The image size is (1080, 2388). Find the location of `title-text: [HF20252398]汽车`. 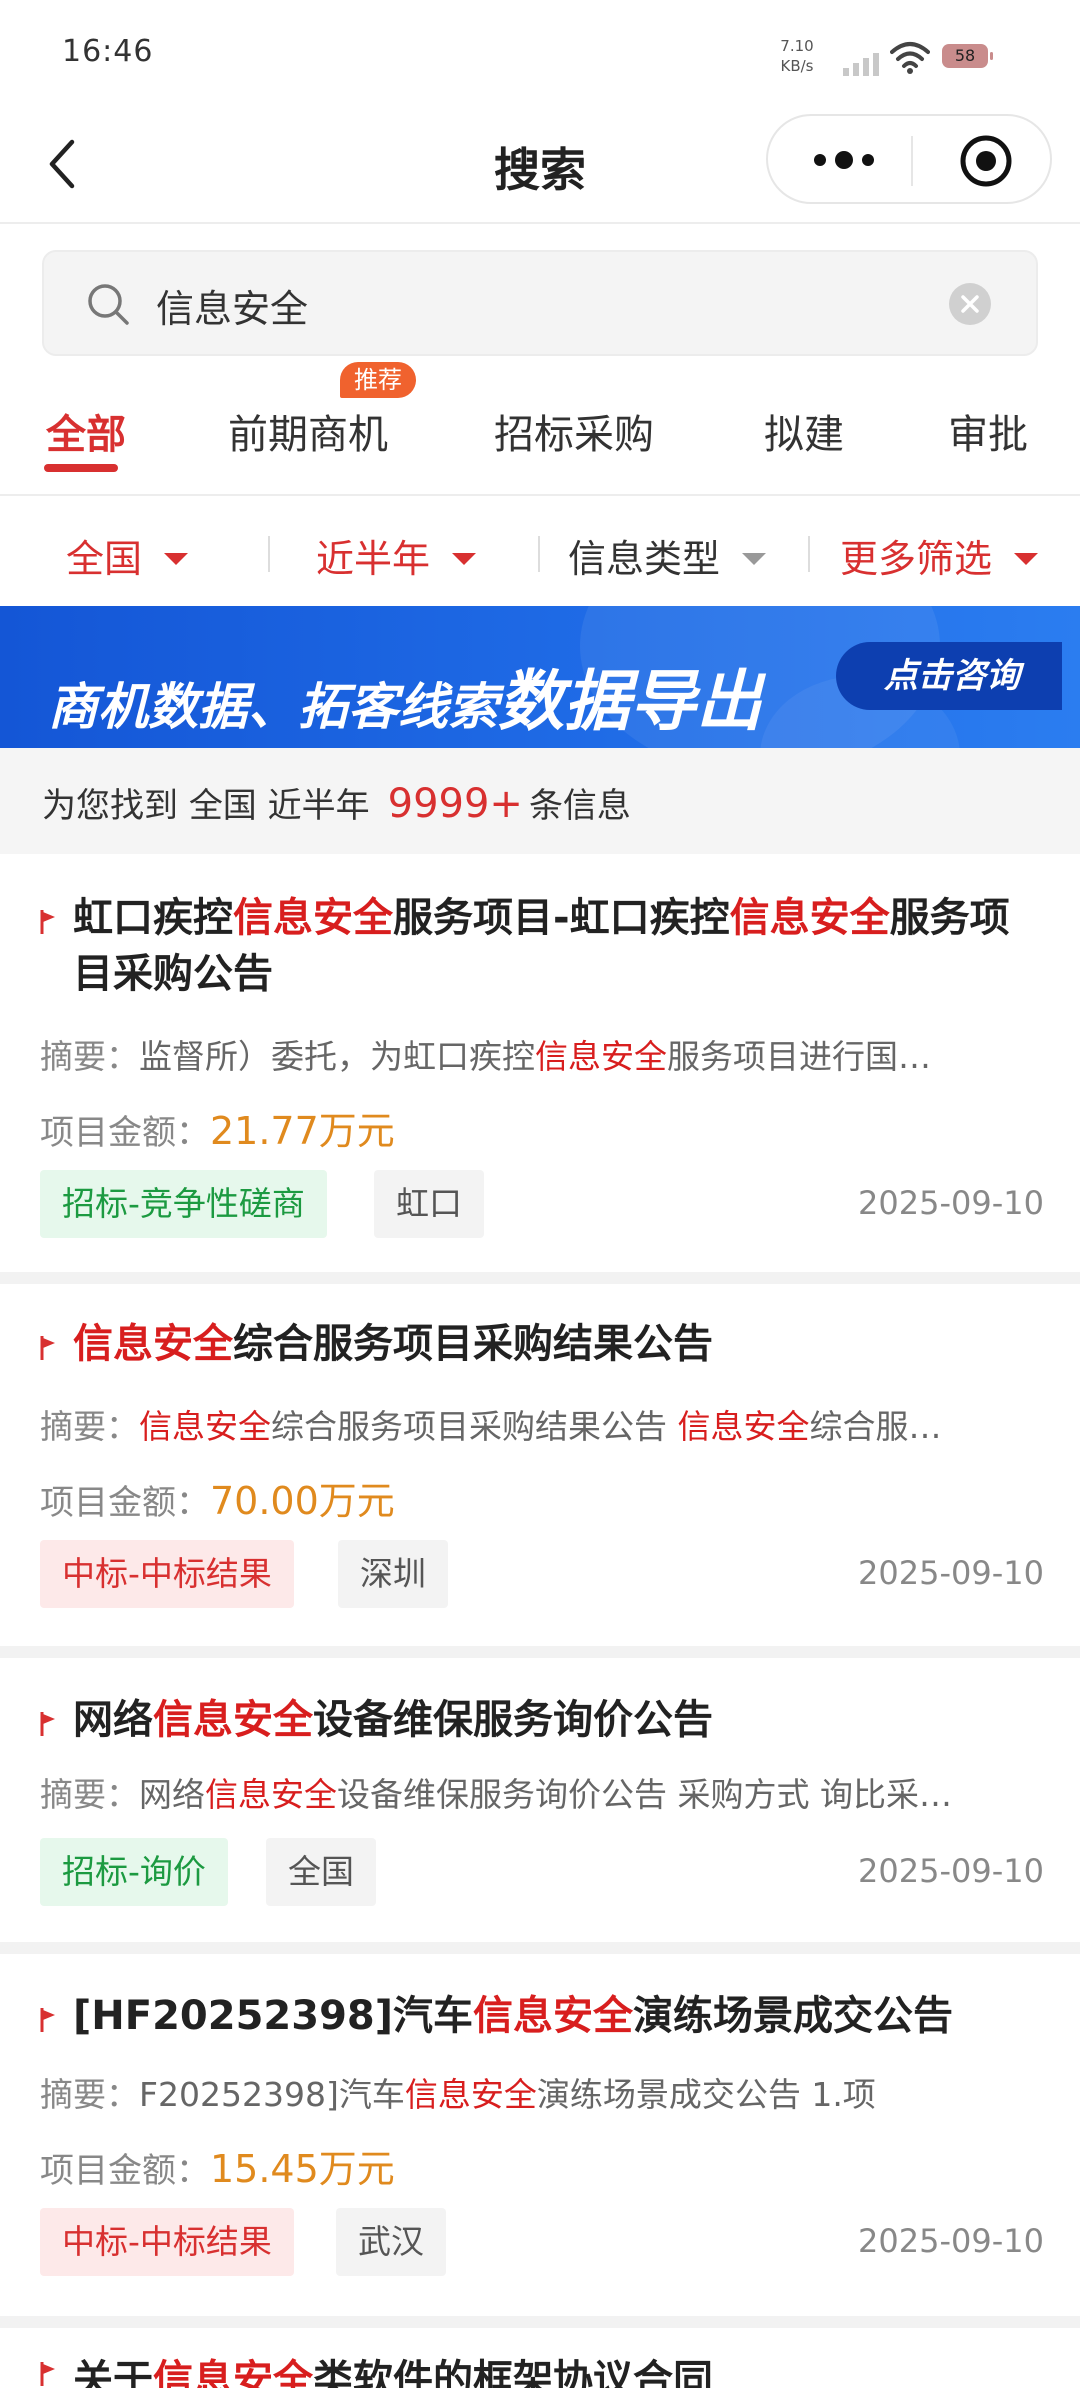

title-text: [HF20252398]汽车 is located at coordinates (273, 2016).